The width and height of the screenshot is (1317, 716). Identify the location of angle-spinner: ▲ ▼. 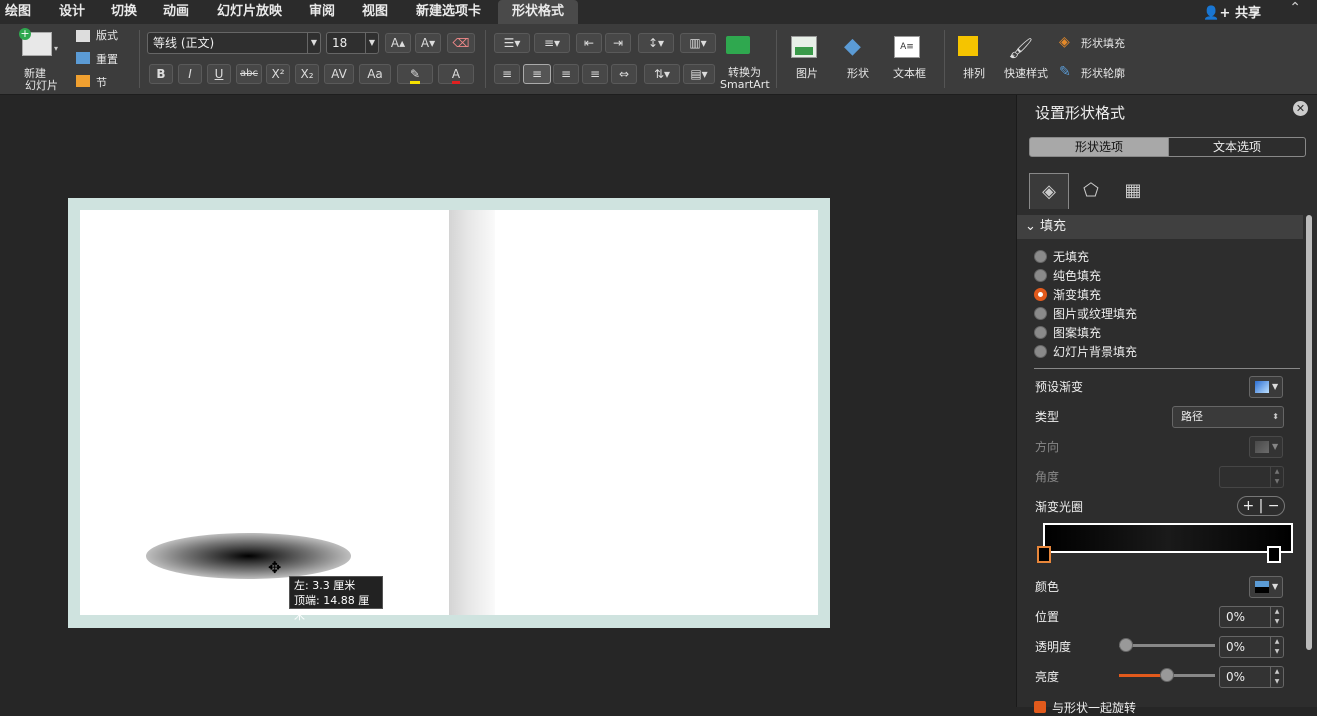
(1251, 477).